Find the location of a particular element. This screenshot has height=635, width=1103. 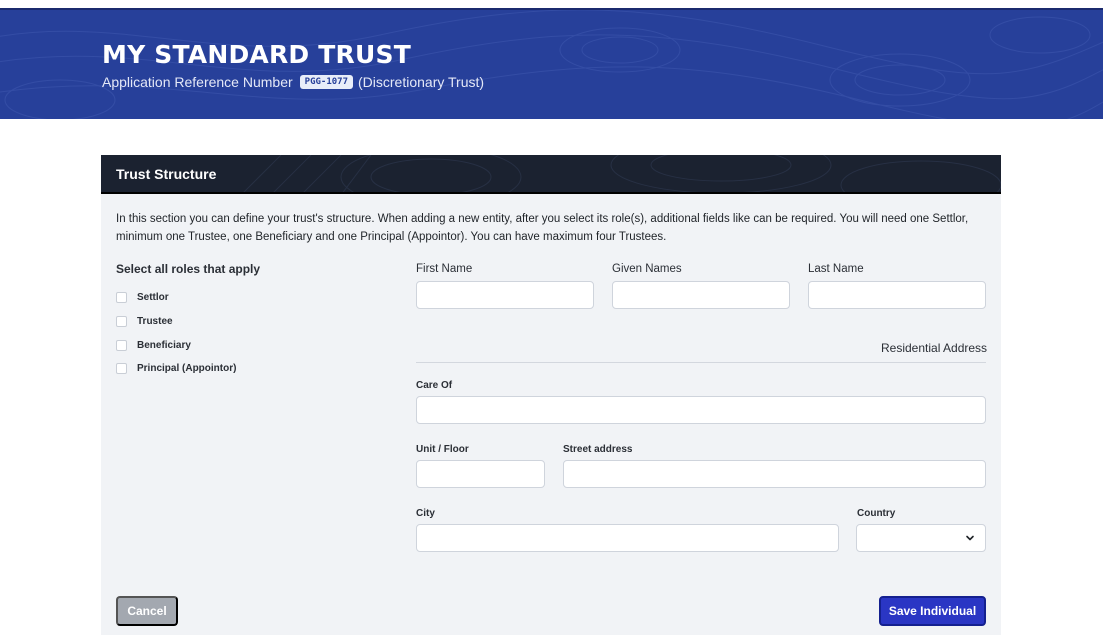

first-name-label: First Name is located at coordinates (444, 269).